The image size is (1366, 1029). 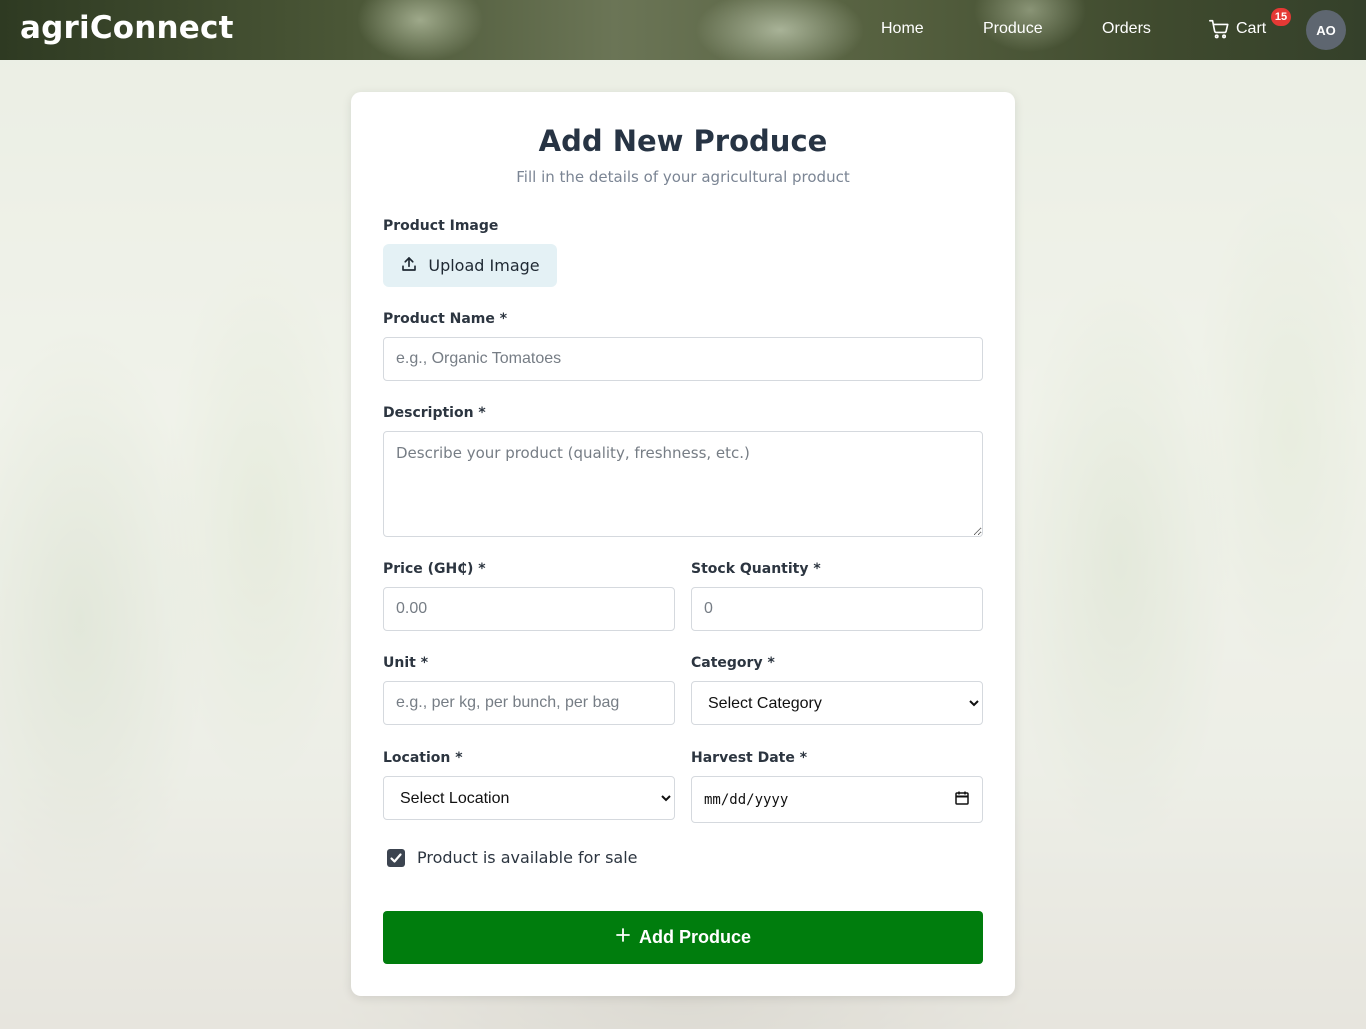 What do you see at coordinates (837, 799) in the screenshot?
I see `harvest-date-input: mm/dd/yyyy` at bounding box center [837, 799].